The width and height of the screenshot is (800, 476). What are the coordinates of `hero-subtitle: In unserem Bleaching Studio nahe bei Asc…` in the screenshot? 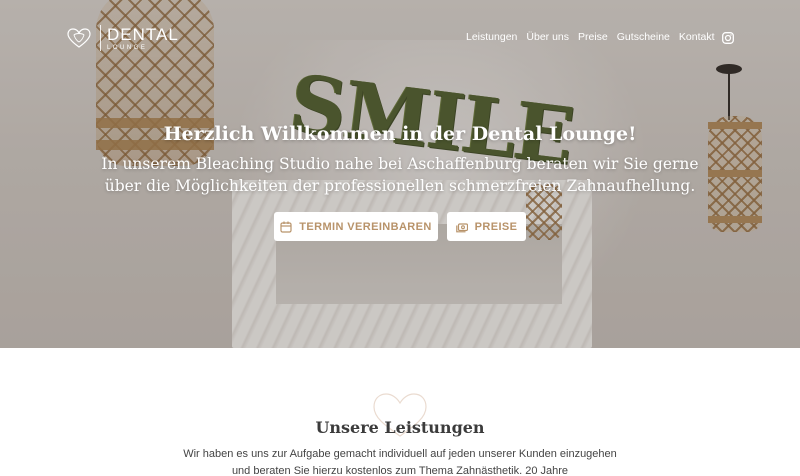 It's located at (400, 175).